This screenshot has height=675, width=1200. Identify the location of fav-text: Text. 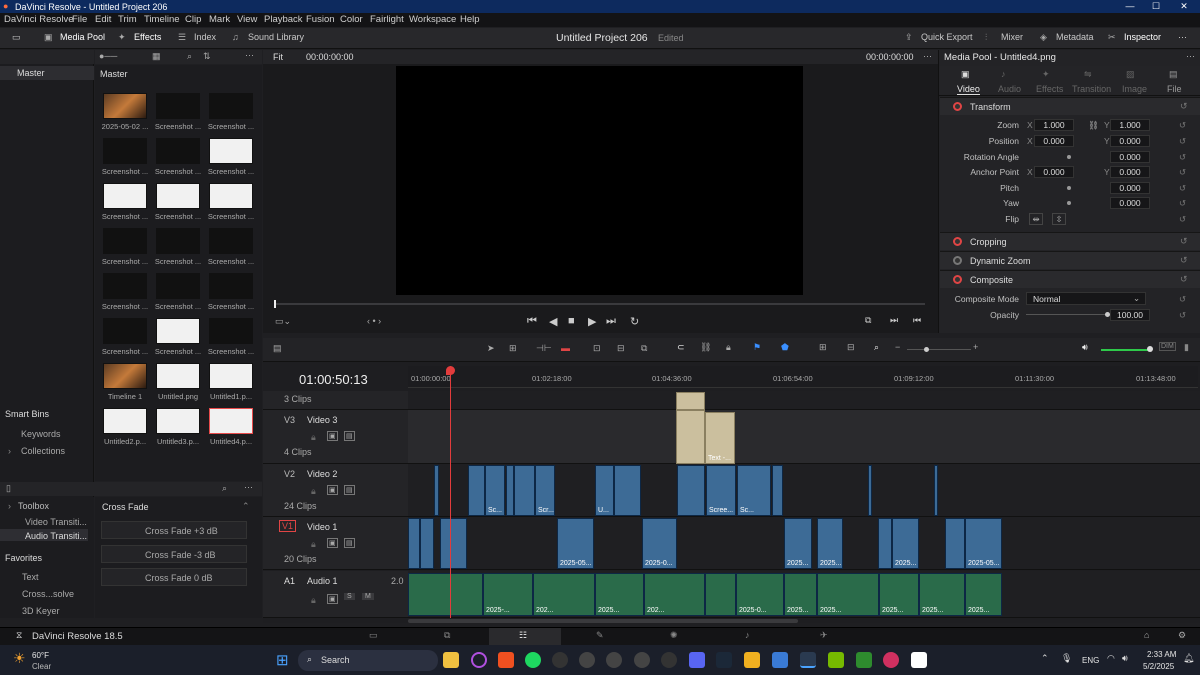
(30, 577).